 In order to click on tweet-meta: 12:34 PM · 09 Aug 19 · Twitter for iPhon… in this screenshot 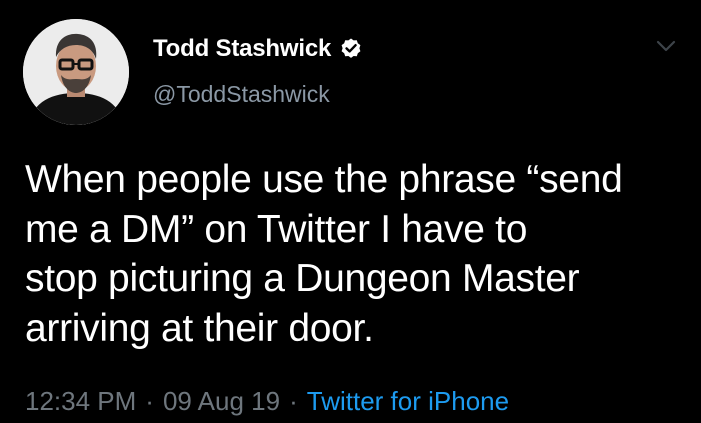, I will do `click(267, 401)`.